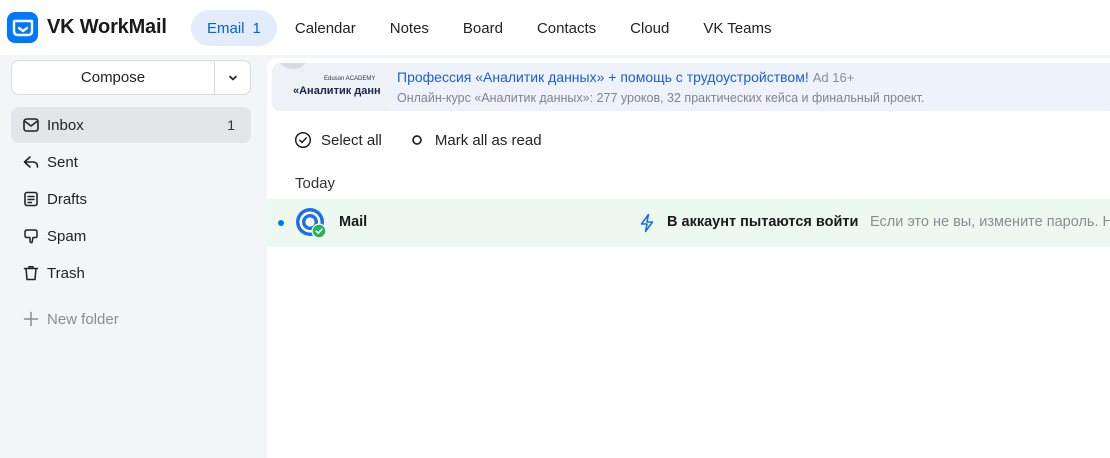 Image resolution: width=1110 pixels, height=458 pixels. What do you see at coordinates (31, 199) in the screenshot?
I see `drafts-icon` at bounding box center [31, 199].